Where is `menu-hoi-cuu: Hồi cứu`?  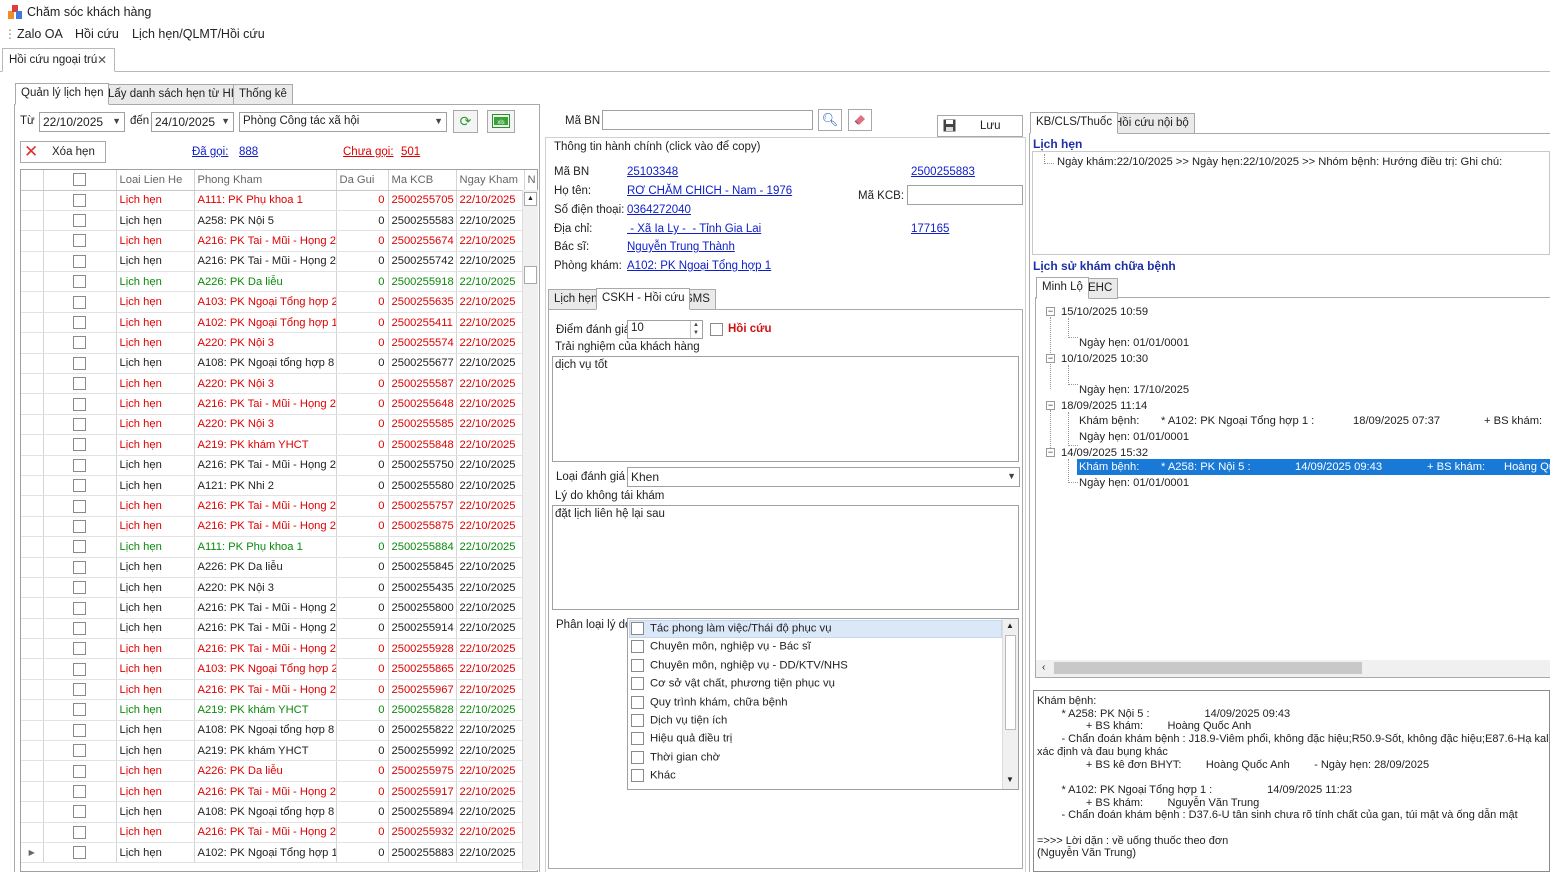
menu-hoi-cuu: Hồi cứu is located at coordinates (97, 34).